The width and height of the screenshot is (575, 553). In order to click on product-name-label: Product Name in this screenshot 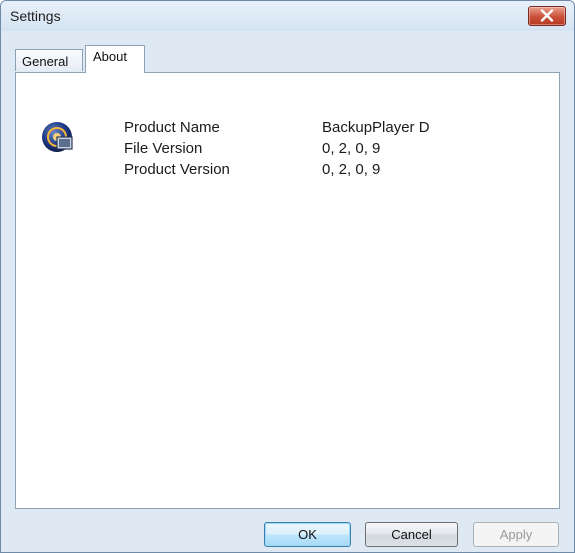, I will do `click(172, 127)`.